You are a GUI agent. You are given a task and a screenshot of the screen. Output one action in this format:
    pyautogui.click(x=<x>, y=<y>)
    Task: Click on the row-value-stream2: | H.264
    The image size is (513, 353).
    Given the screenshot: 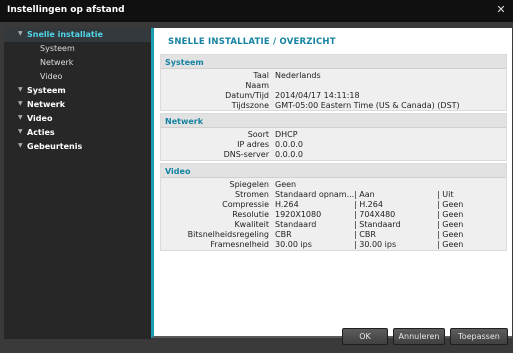 What is the action you would take?
    pyautogui.click(x=368, y=204)
    